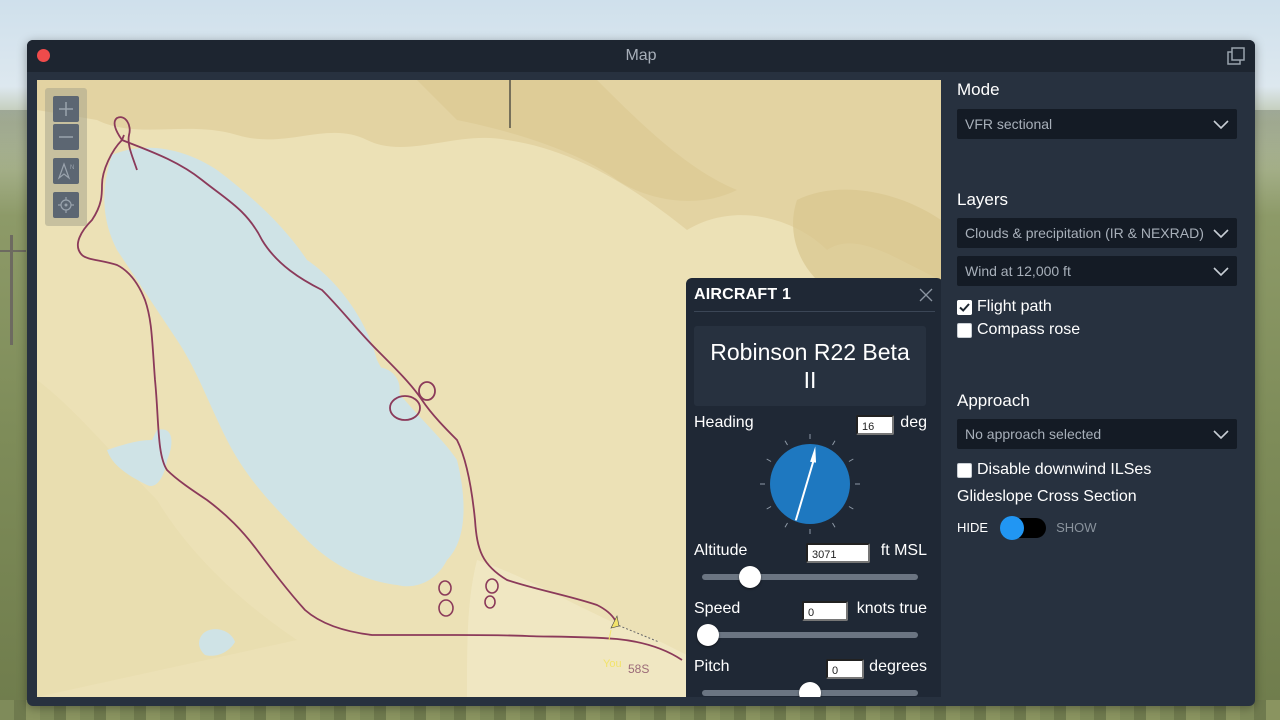 Image resolution: width=1280 pixels, height=720 pixels. Describe the element at coordinates (810, 577) in the screenshot. I see `altitude-slider` at that location.